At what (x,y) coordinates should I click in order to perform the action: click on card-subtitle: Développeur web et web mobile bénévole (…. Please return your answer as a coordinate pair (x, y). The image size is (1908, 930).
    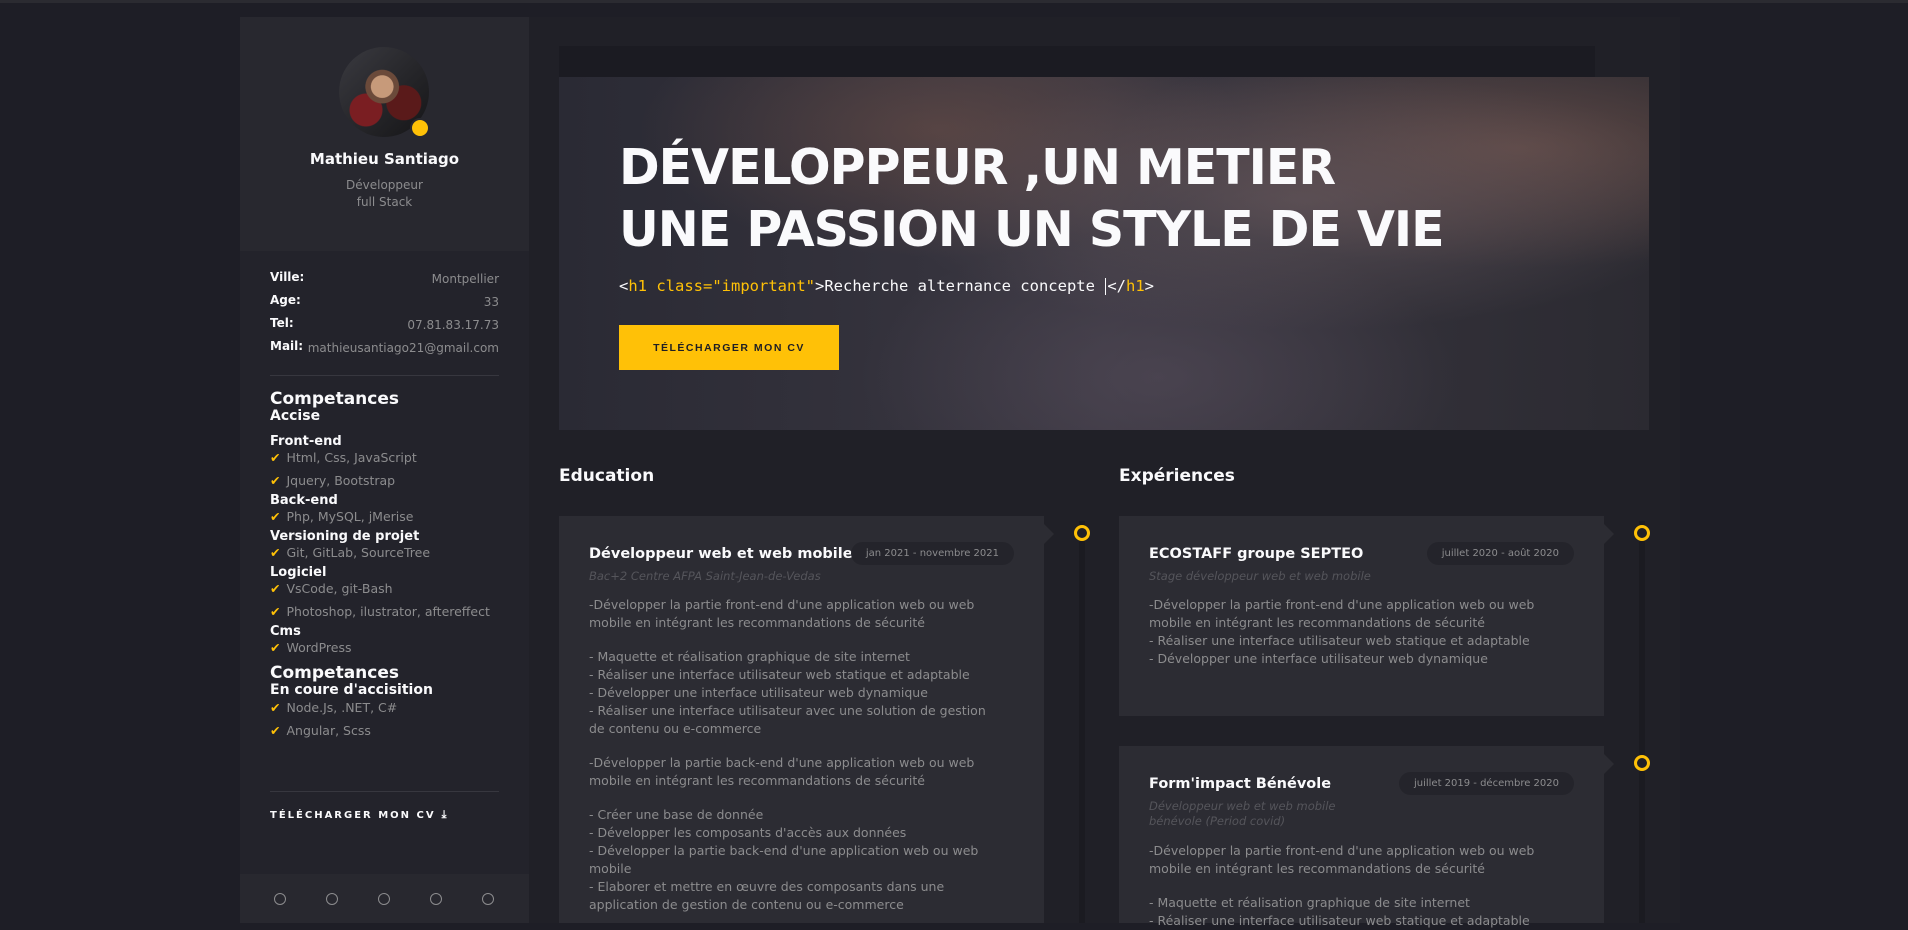
    Looking at the image, I should click on (1242, 813).